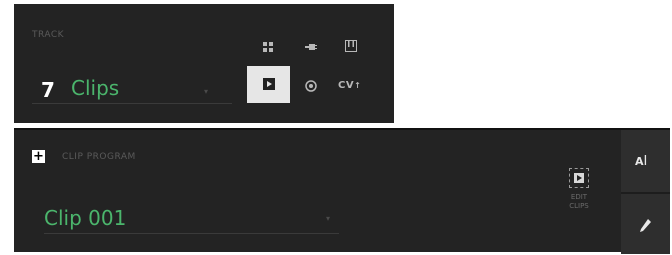 The height and width of the screenshot is (255, 672). What do you see at coordinates (132, 103) in the screenshot?
I see `track-underline` at bounding box center [132, 103].